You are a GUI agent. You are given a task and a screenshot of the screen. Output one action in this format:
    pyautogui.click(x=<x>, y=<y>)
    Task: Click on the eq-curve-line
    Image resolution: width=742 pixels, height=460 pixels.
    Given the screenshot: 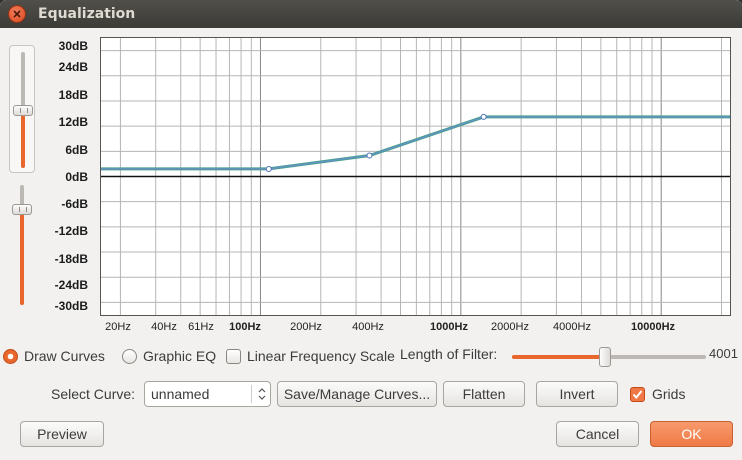 What is the action you would take?
    pyautogui.click(x=415, y=143)
    